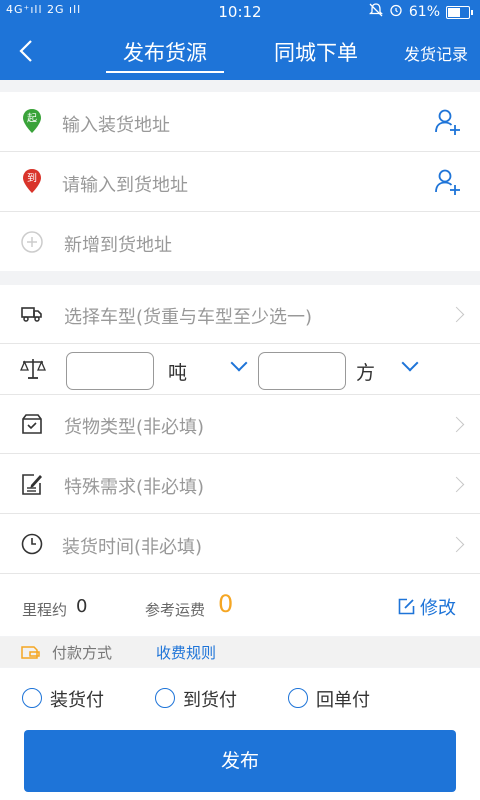  What do you see at coordinates (406, 606) in the screenshot?
I see `edit-icon` at bounding box center [406, 606].